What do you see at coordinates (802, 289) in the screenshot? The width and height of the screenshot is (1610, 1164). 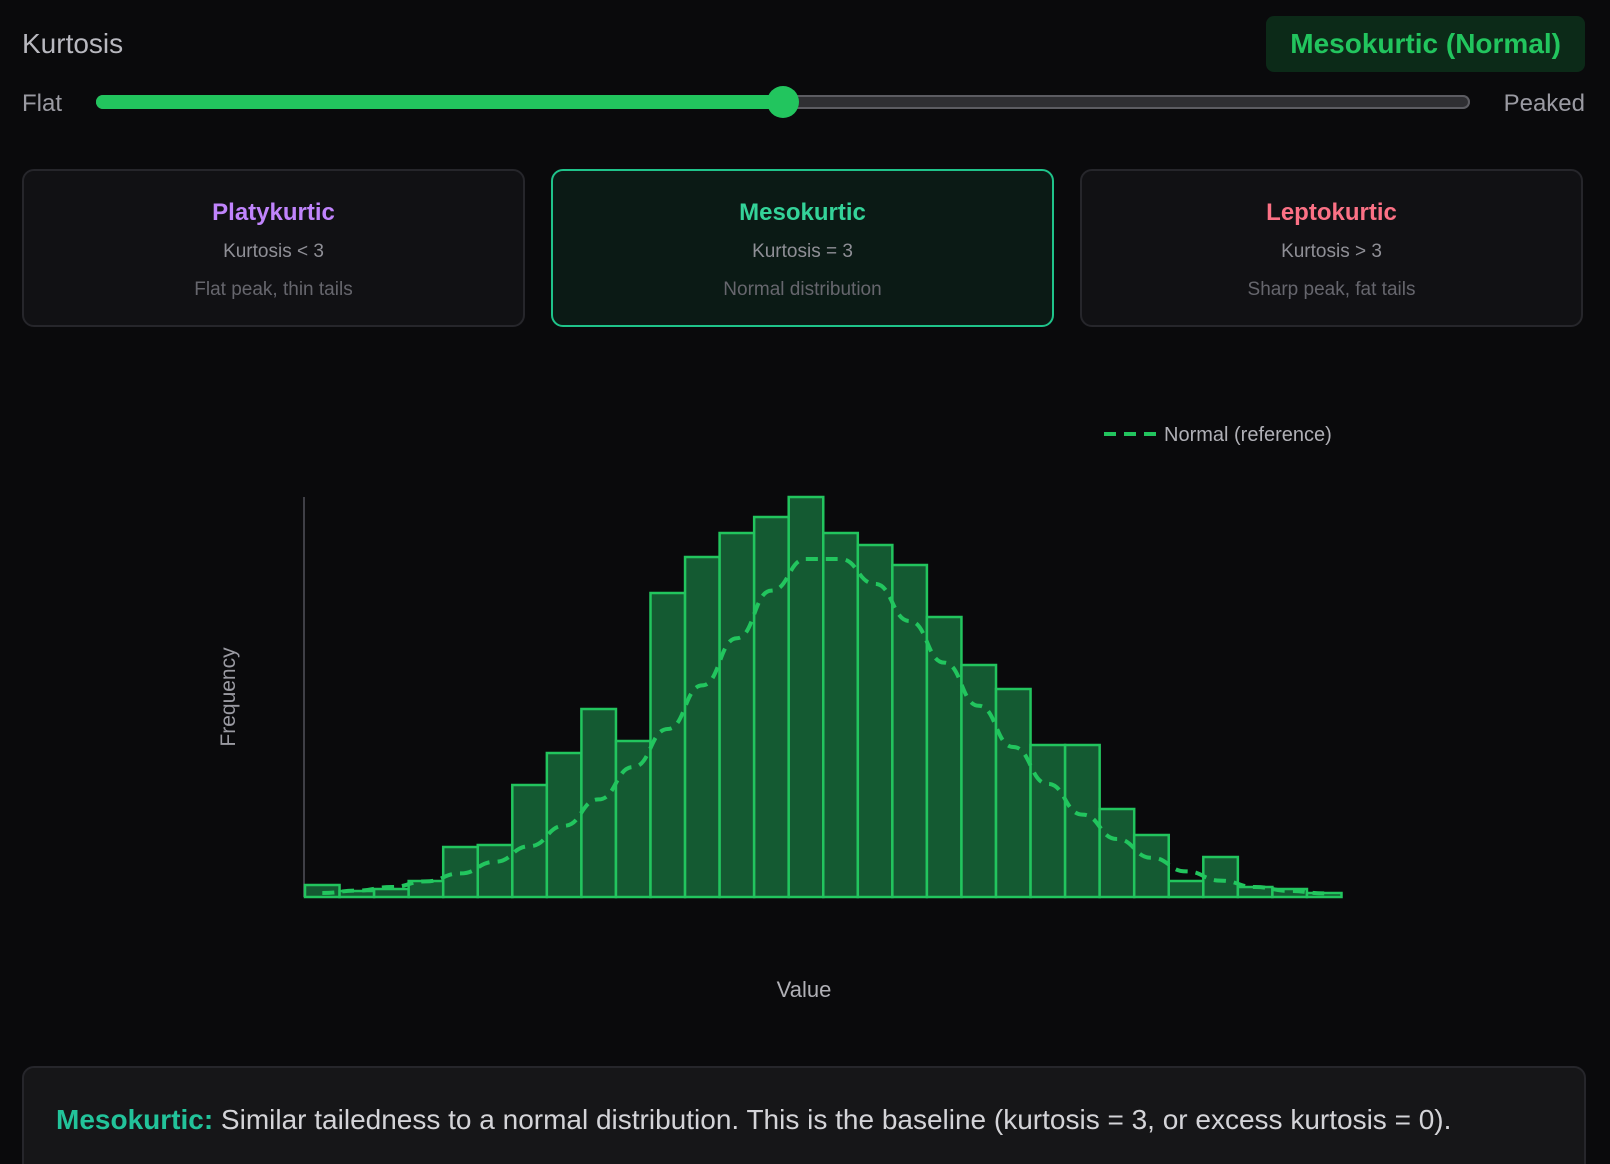 I see `card-description: Normal distribution` at bounding box center [802, 289].